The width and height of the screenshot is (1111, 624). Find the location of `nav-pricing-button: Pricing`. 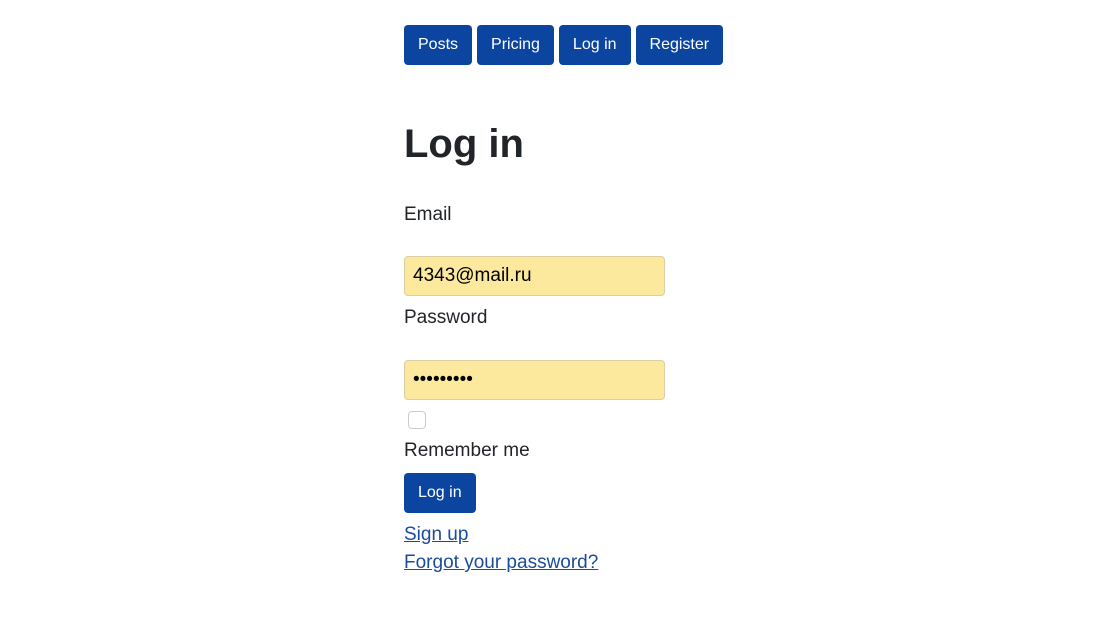

nav-pricing-button: Pricing is located at coordinates (515, 45).